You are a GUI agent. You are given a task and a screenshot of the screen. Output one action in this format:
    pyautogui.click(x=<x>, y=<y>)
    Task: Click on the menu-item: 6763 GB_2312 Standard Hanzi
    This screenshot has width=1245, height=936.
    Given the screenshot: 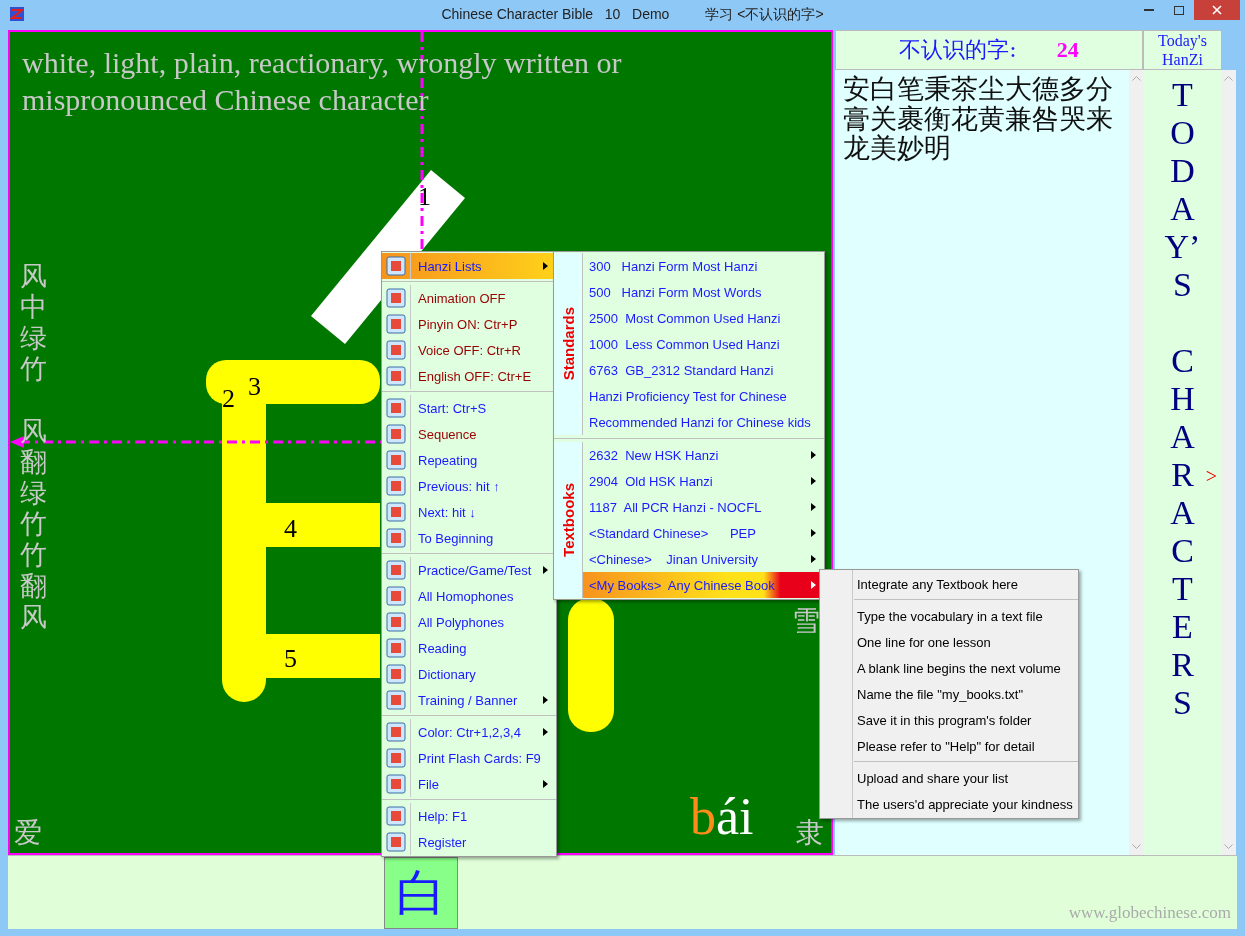 What is the action you would take?
    pyautogui.click(x=703, y=370)
    